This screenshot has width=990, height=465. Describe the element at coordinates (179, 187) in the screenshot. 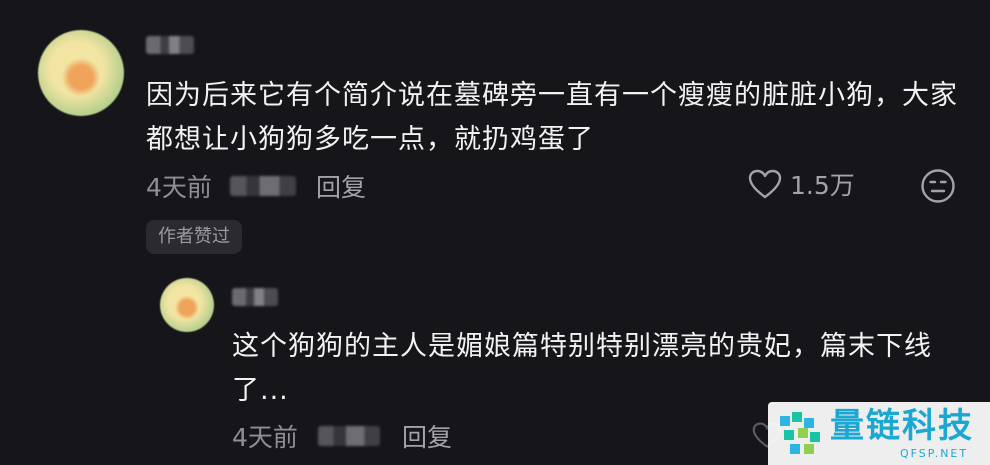

I see `comment-timestamp: 4天前` at that location.